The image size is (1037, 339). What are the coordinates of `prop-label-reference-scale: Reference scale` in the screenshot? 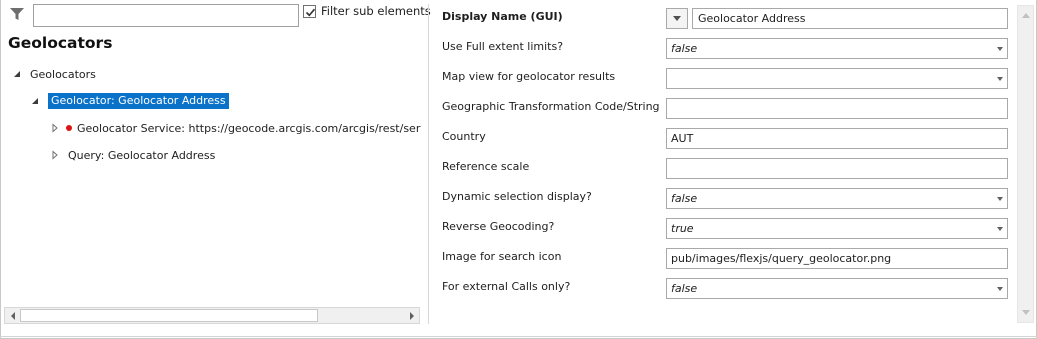 It's located at (486, 166).